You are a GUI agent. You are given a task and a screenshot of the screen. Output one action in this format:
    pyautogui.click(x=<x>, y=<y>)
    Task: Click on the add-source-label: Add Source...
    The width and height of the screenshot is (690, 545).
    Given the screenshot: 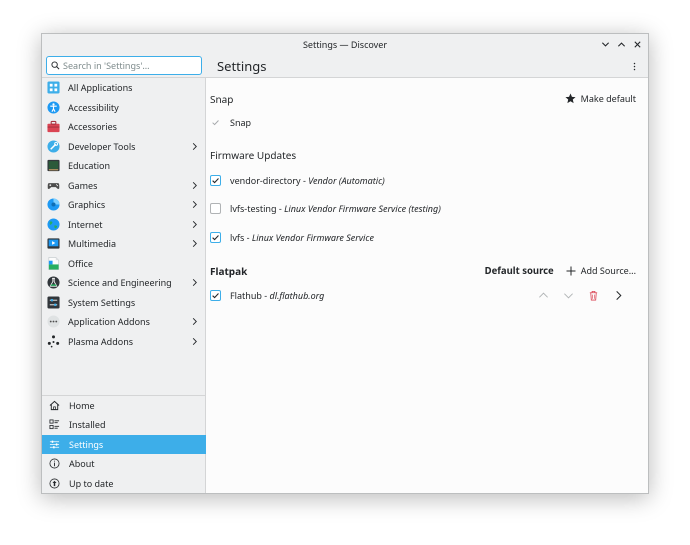 What is the action you would take?
    pyautogui.click(x=608, y=270)
    